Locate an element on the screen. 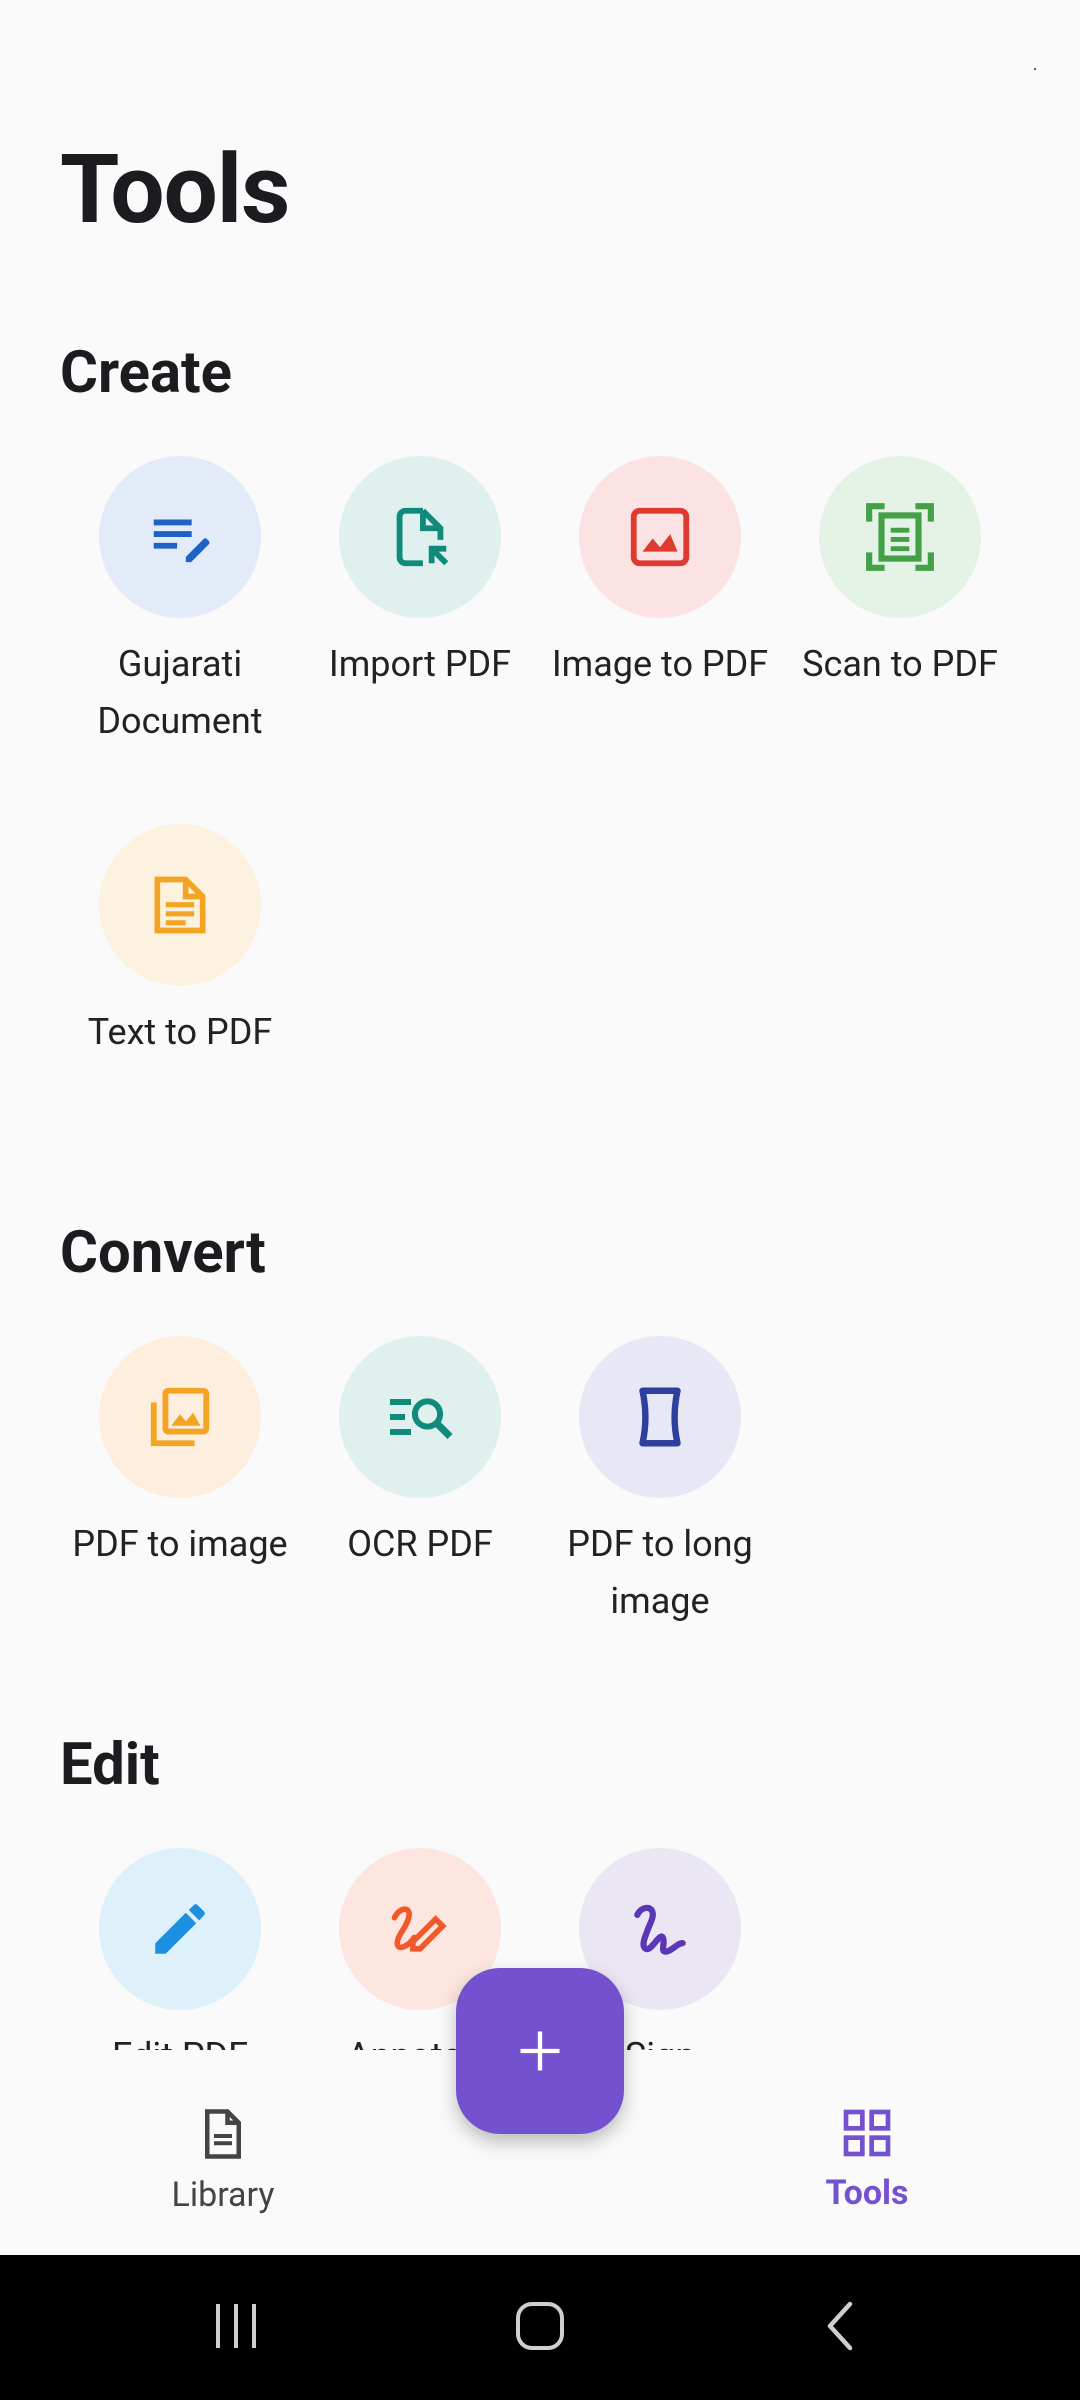 The width and height of the screenshot is (1080, 2400). tool-label: PDF to image is located at coordinates (180, 1544).